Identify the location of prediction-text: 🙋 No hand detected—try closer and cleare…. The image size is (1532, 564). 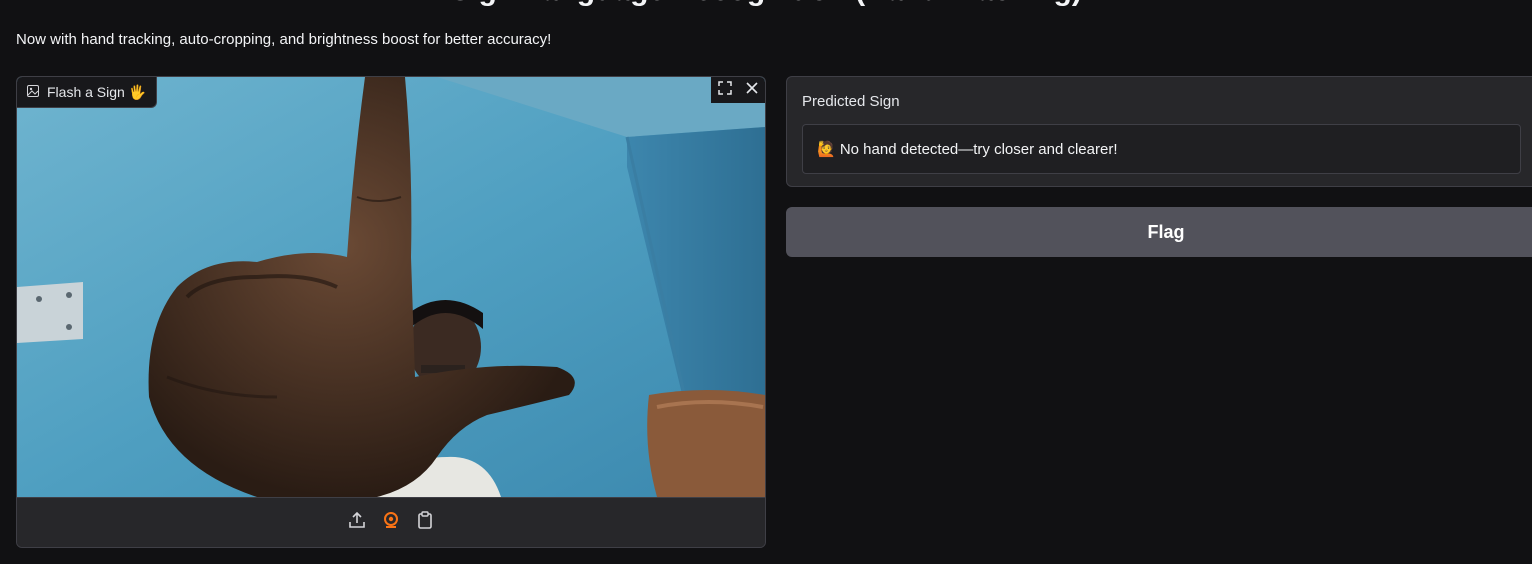
(967, 149).